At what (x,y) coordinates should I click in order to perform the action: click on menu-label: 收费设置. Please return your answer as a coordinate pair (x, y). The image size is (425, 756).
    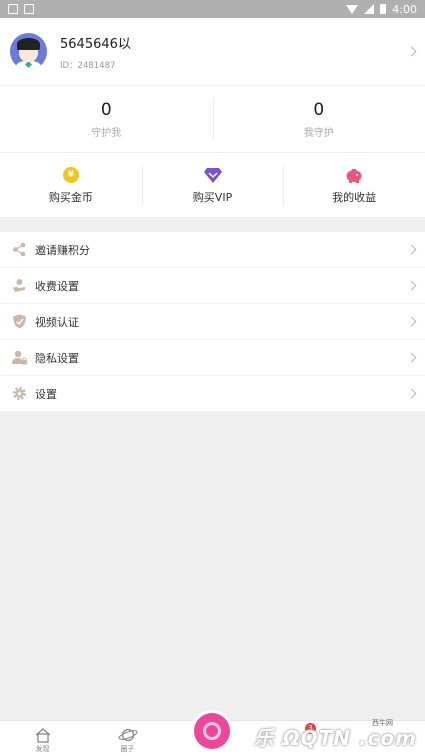
    Looking at the image, I should click on (57, 286).